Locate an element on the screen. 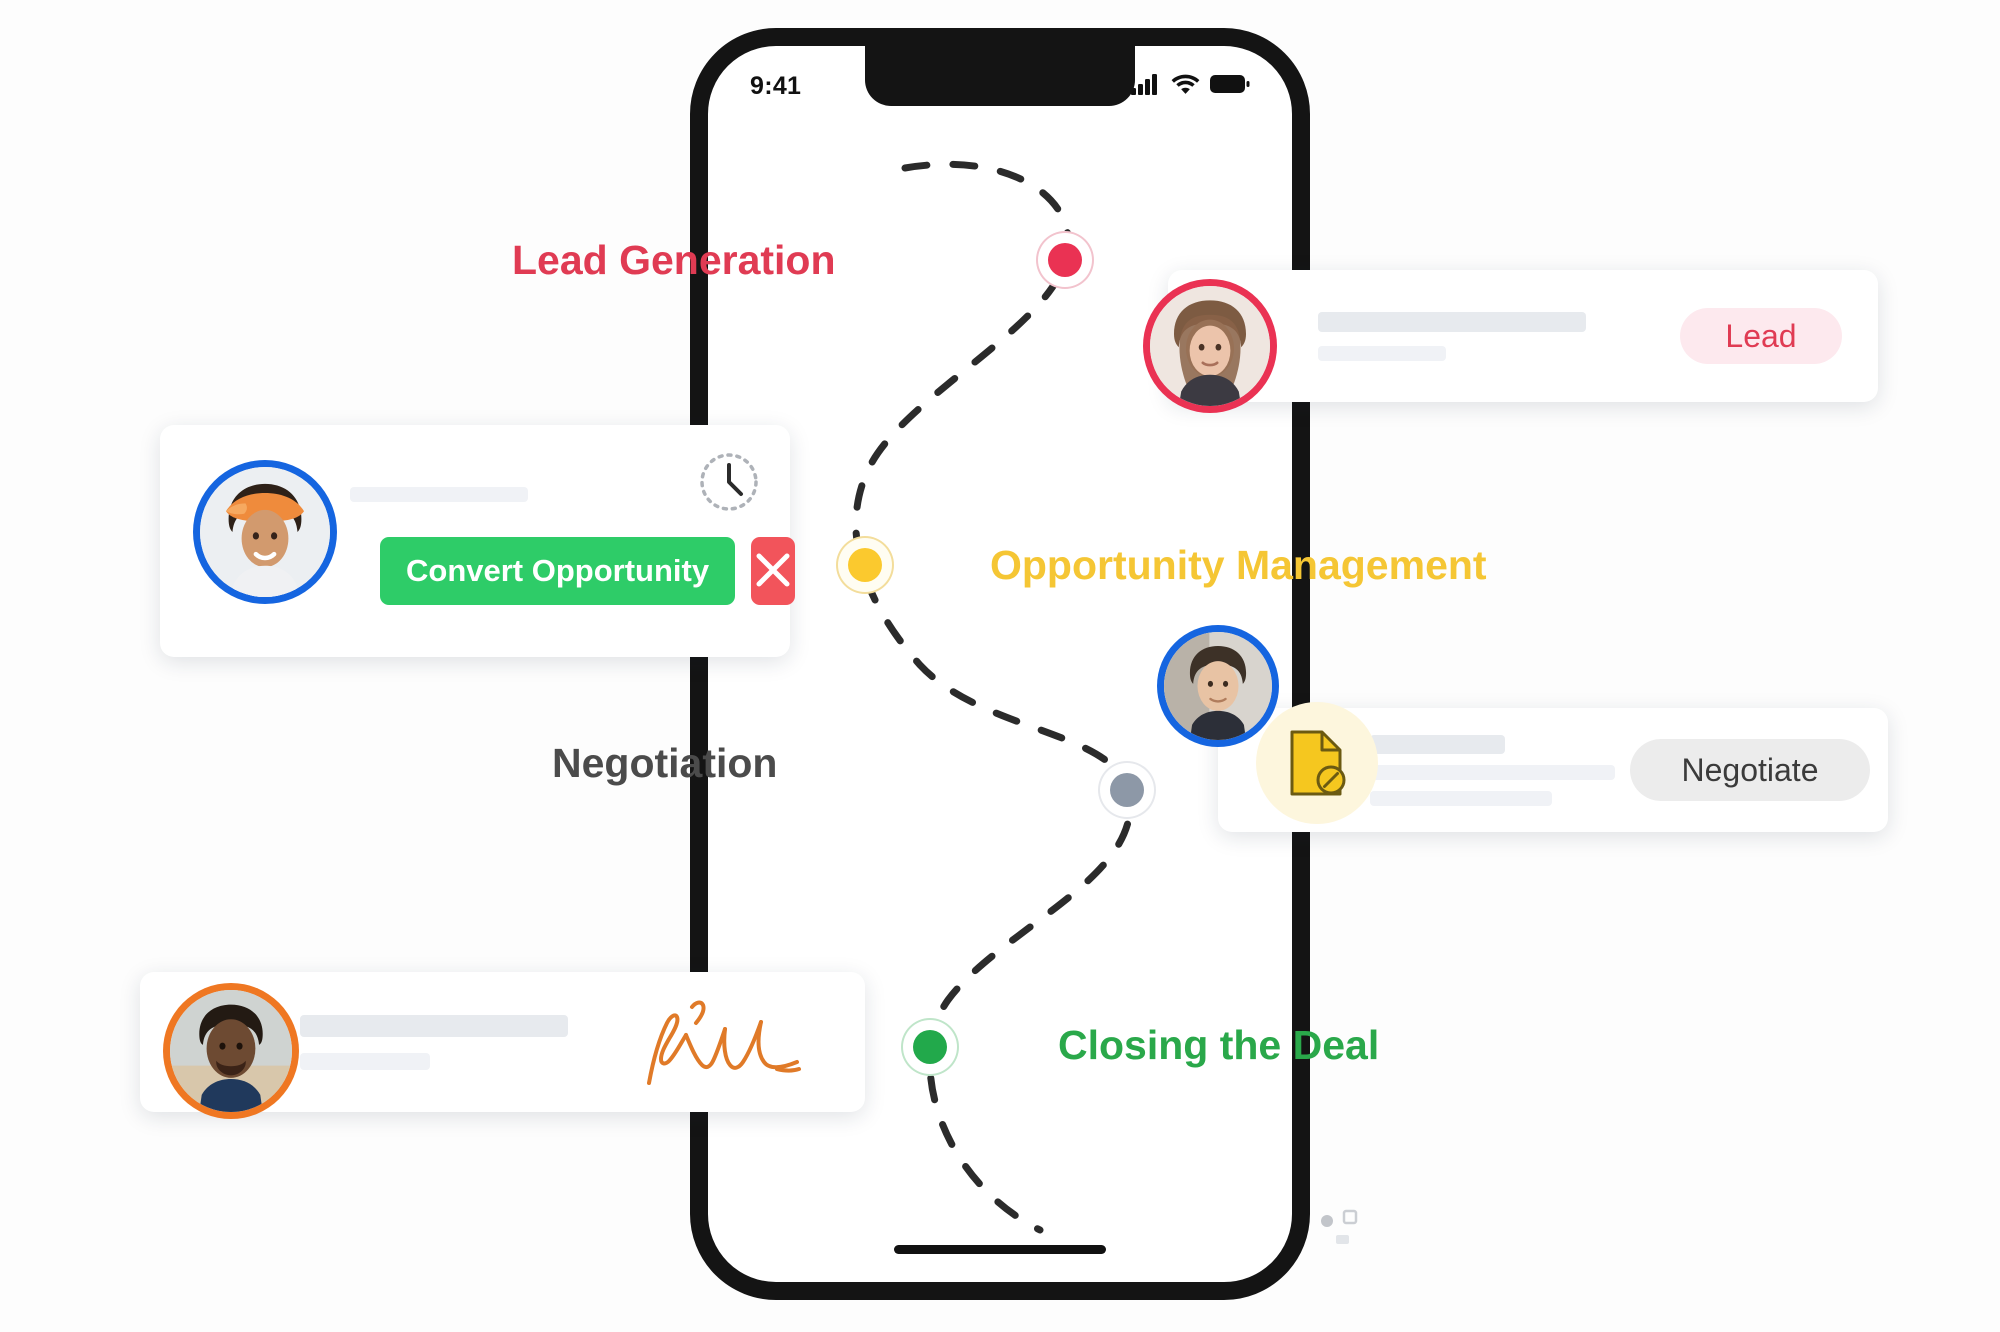 The width and height of the screenshot is (2000, 1332). home-indicator is located at coordinates (1000, 1249).